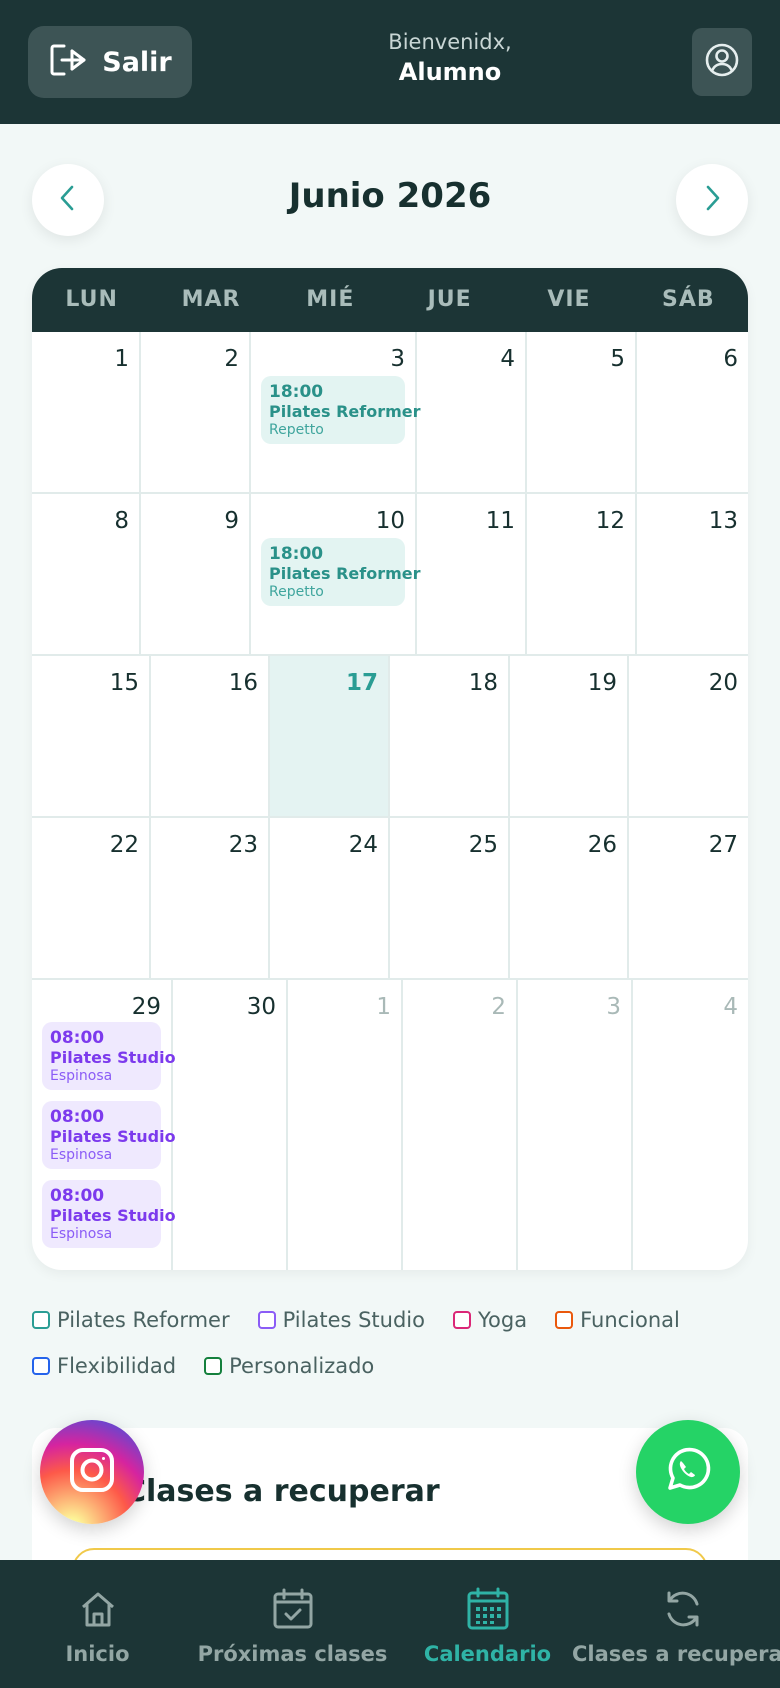  I want to click on day-cell: 13, so click(692, 574).